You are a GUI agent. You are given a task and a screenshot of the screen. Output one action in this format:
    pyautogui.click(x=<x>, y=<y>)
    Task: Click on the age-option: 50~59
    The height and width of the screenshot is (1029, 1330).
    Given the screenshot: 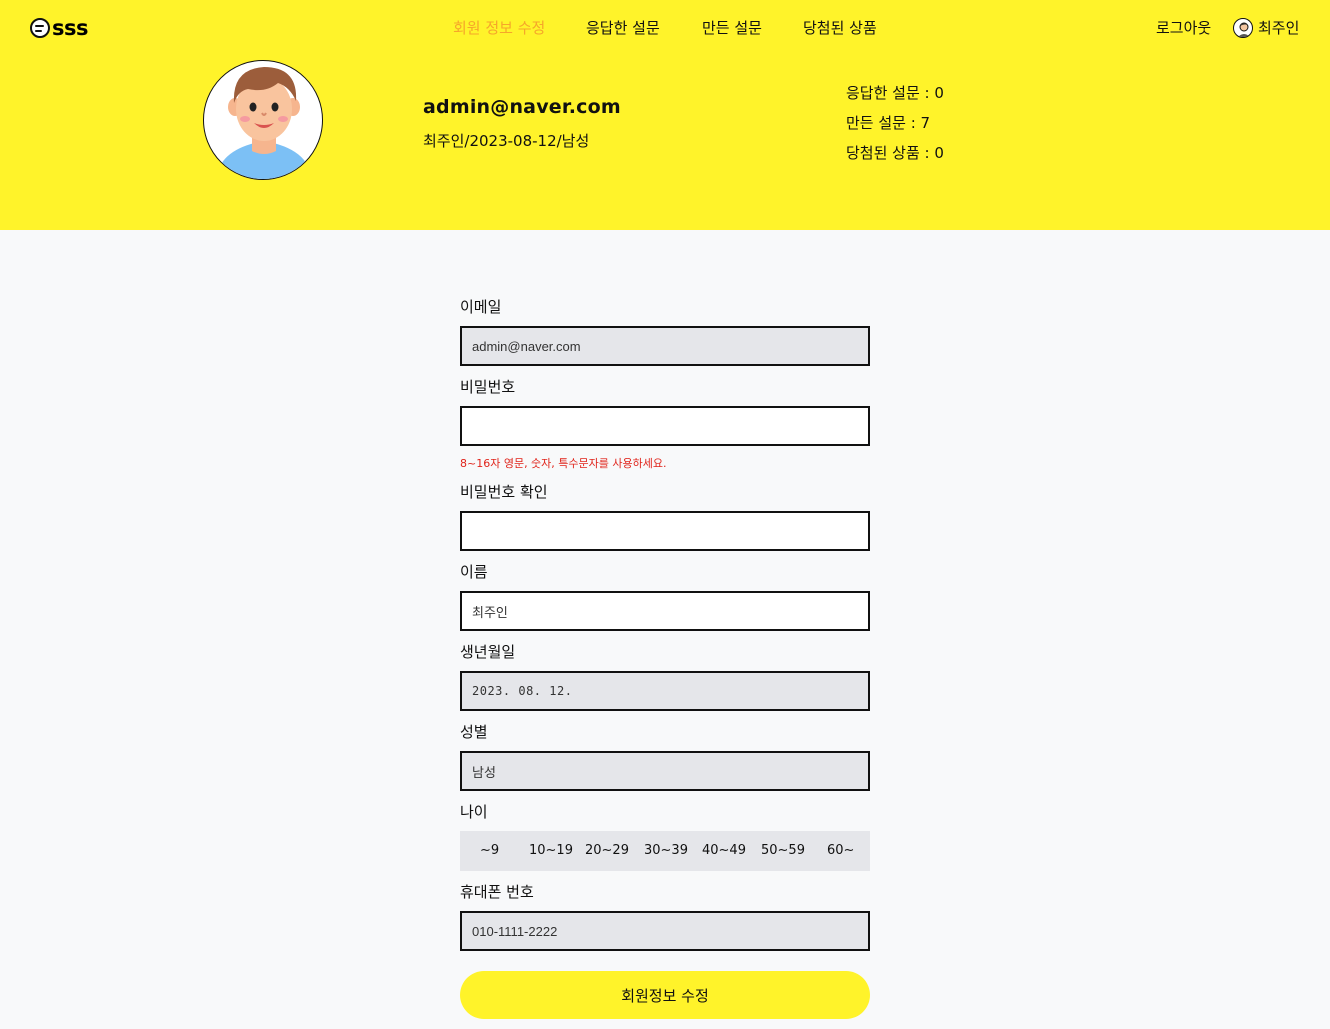 What is the action you would take?
    pyautogui.click(x=783, y=850)
    